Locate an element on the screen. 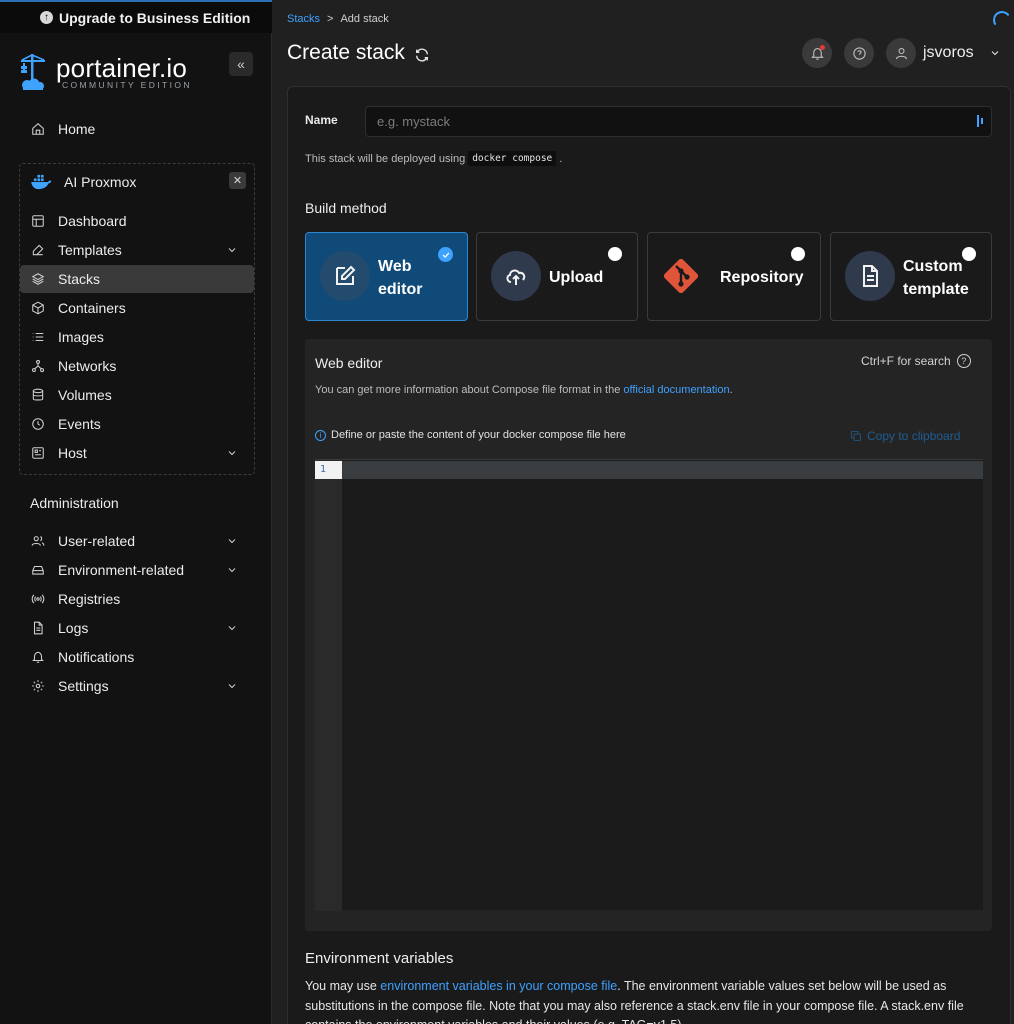 The image size is (1014, 1024). sidebar-item-label: Registries is located at coordinates (89, 599).